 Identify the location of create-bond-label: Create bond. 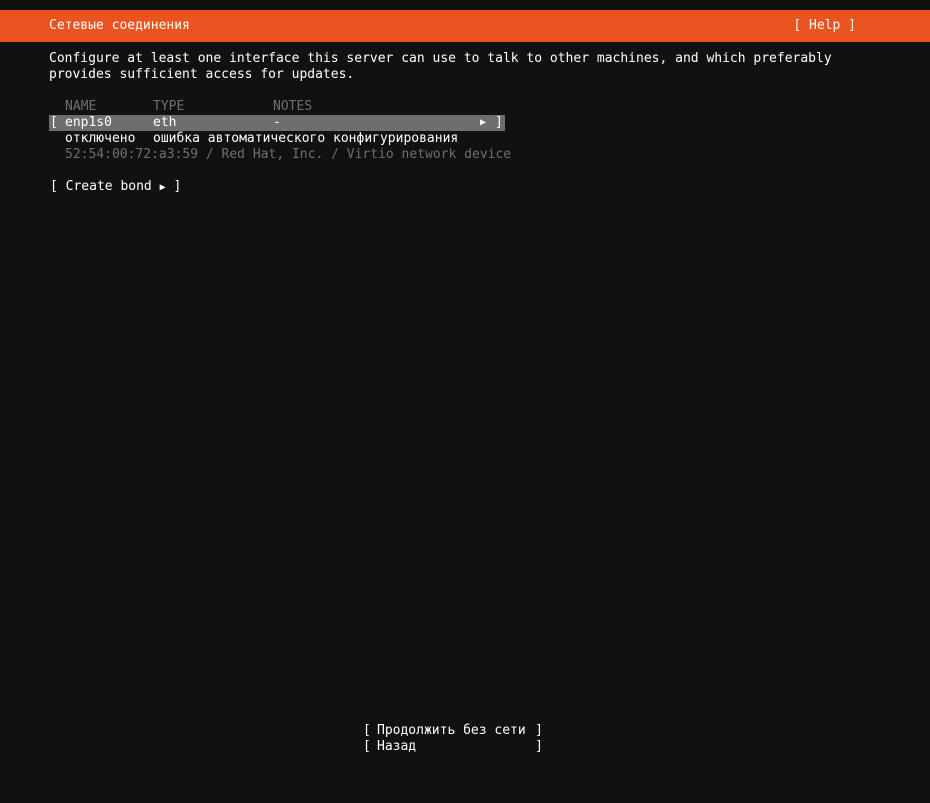
(108, 186).